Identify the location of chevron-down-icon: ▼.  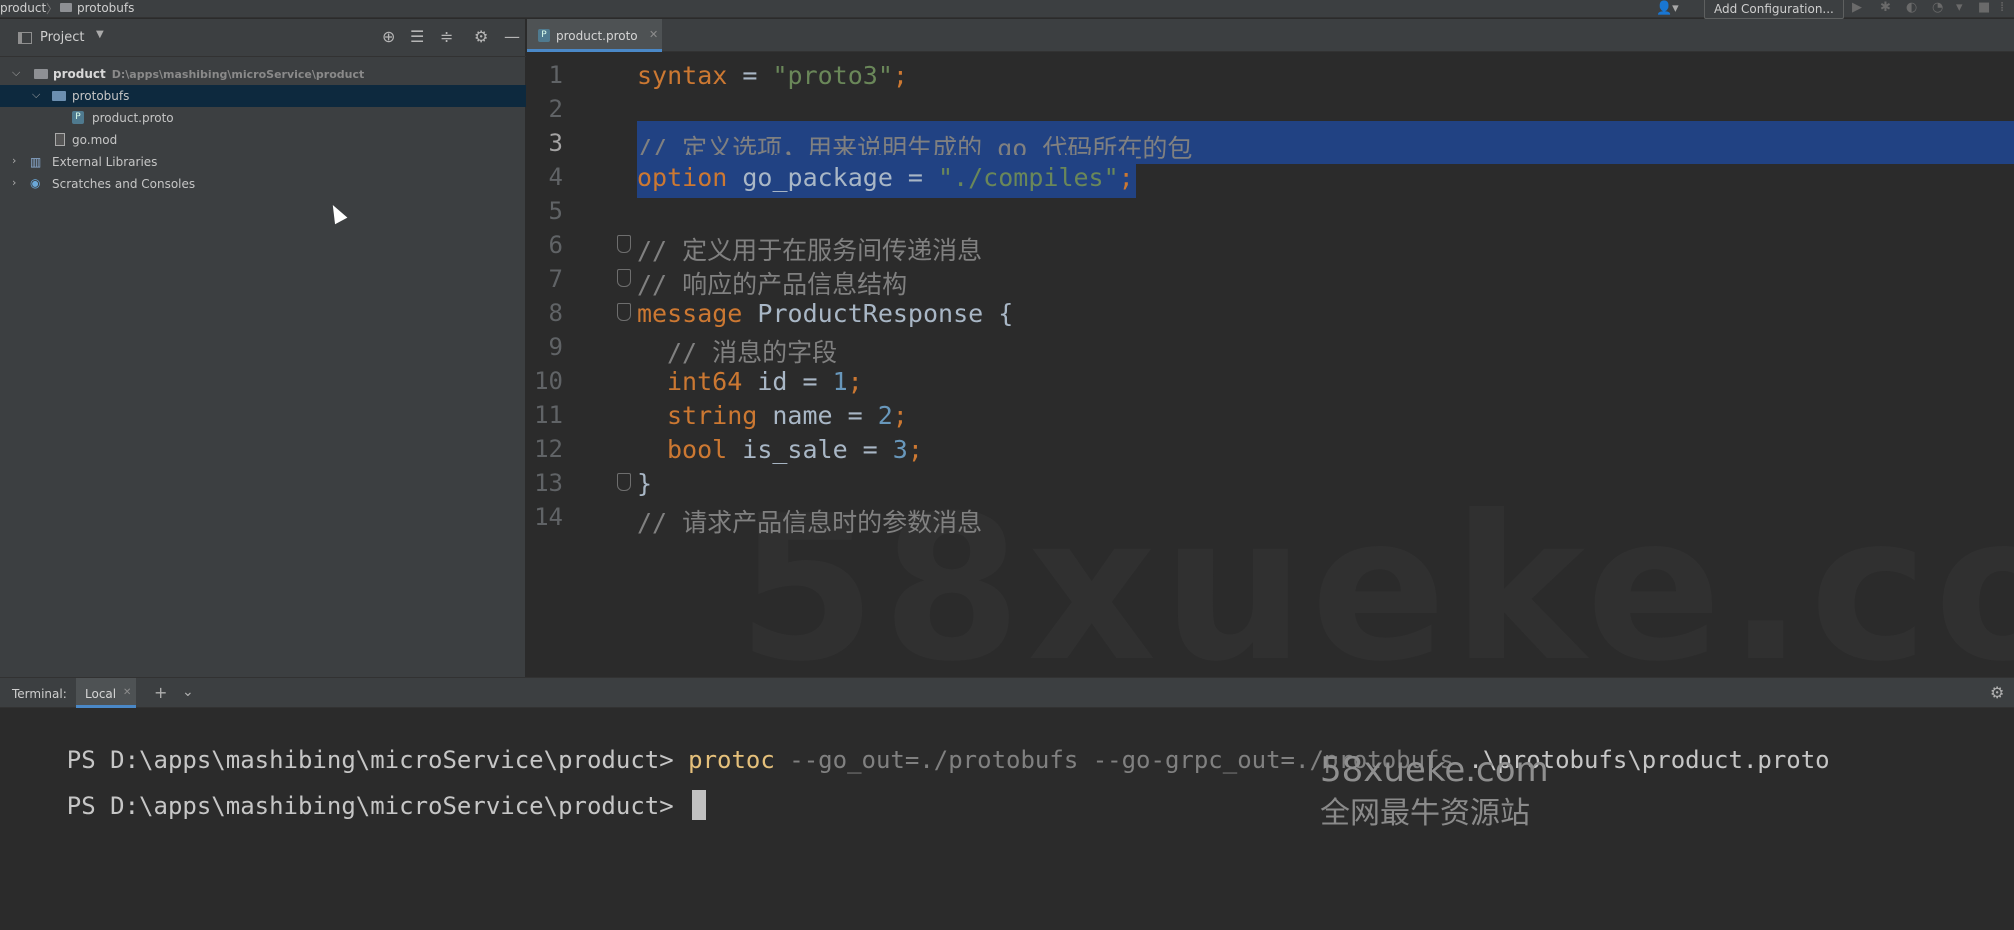
(100, 34).